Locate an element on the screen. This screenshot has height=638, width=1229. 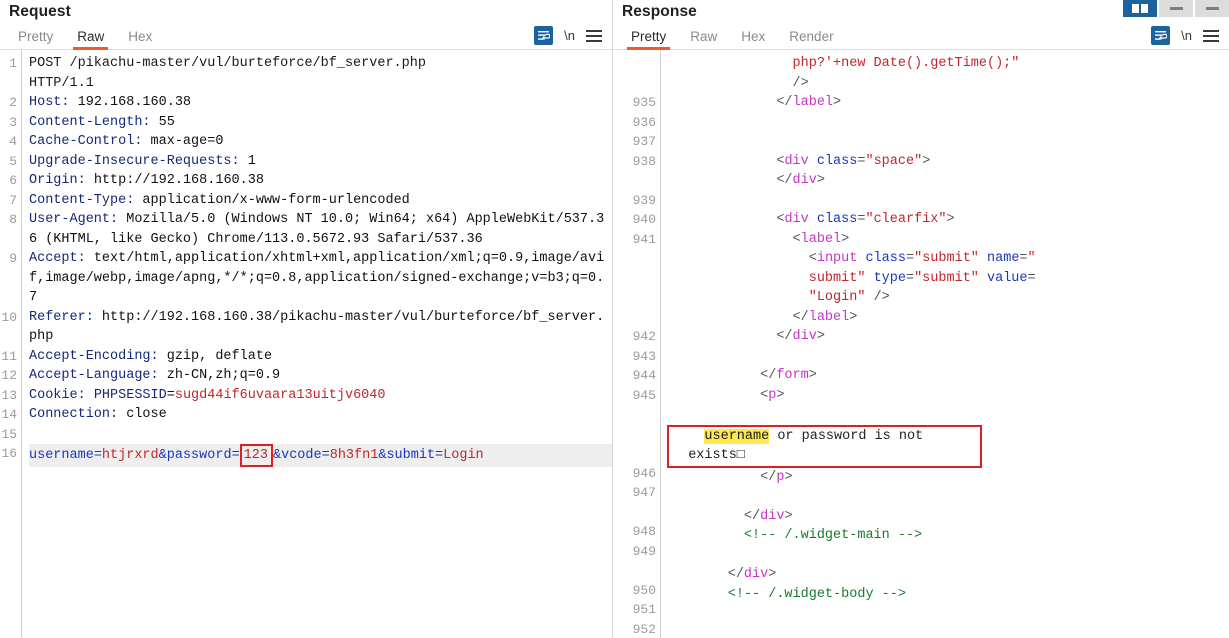
maximize-button is located at coordinates (1212, 8).